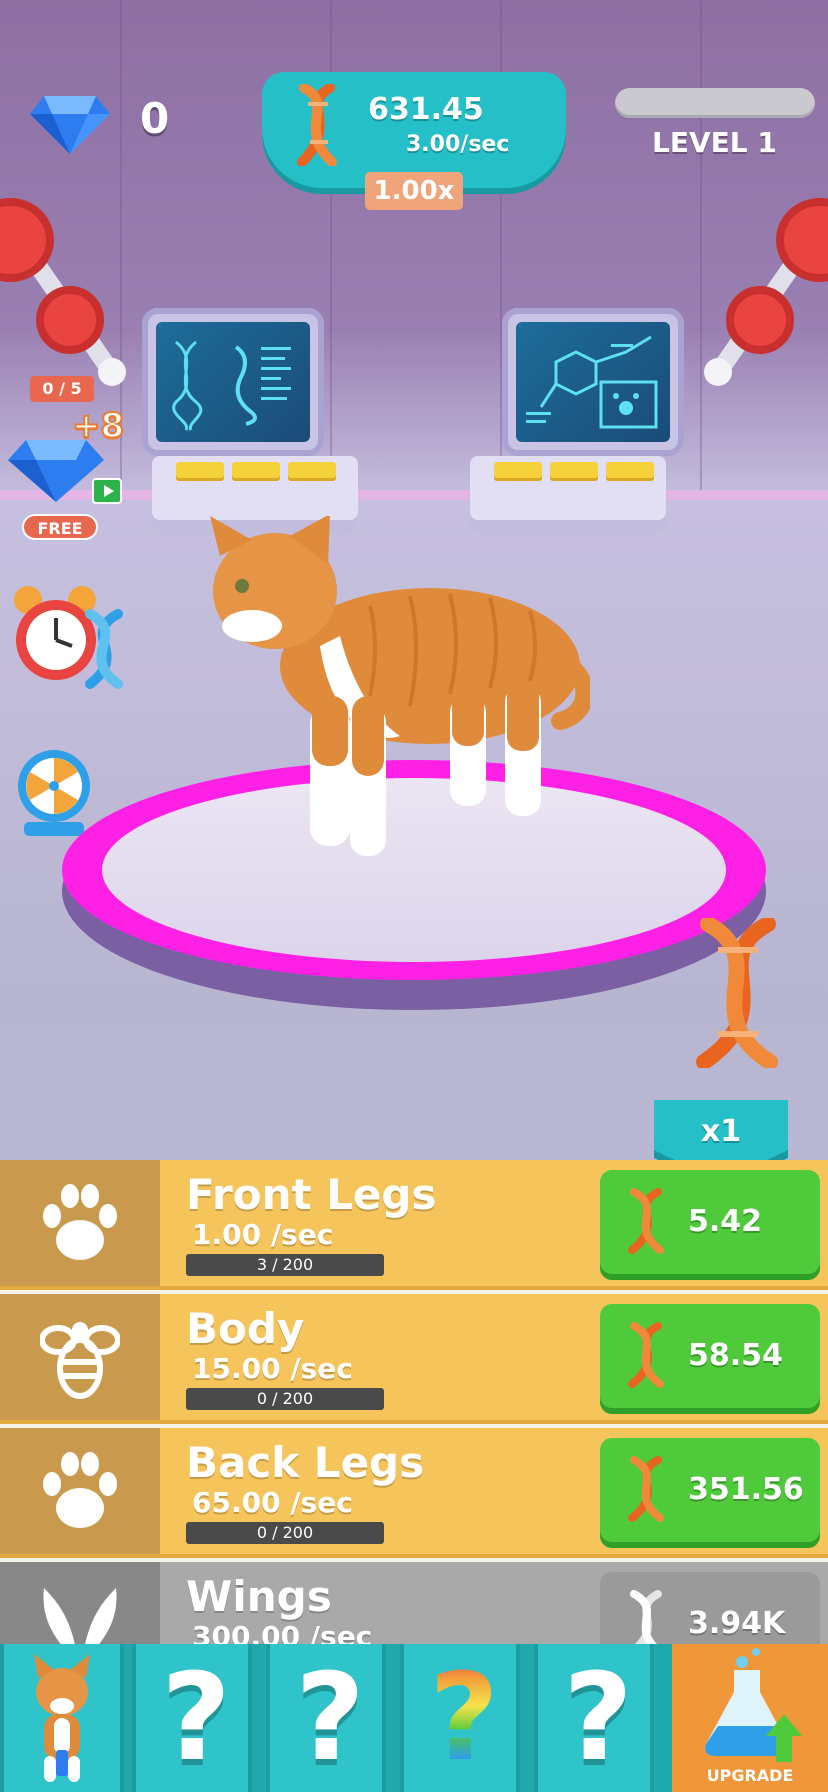 Image resolution: width=828 pixels, height=1792 pixels. I want to click on dna-rate: 3.00/sec, so click(458, 144).